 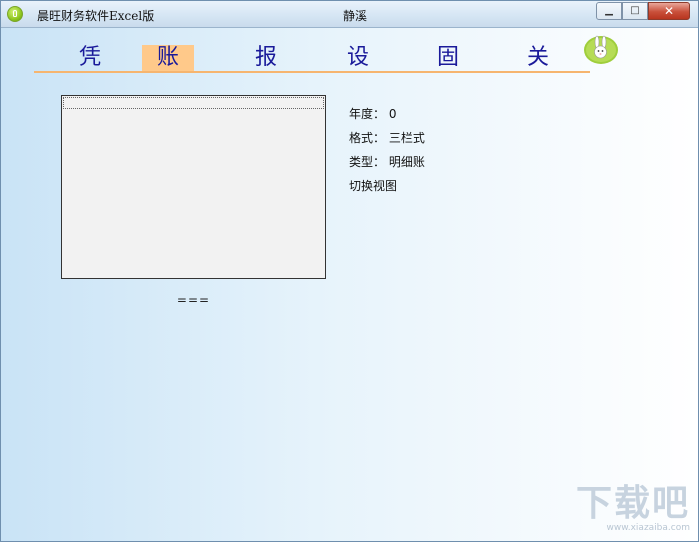 I want to click on nav-item-settings: 设, so click(x=358, y=58).